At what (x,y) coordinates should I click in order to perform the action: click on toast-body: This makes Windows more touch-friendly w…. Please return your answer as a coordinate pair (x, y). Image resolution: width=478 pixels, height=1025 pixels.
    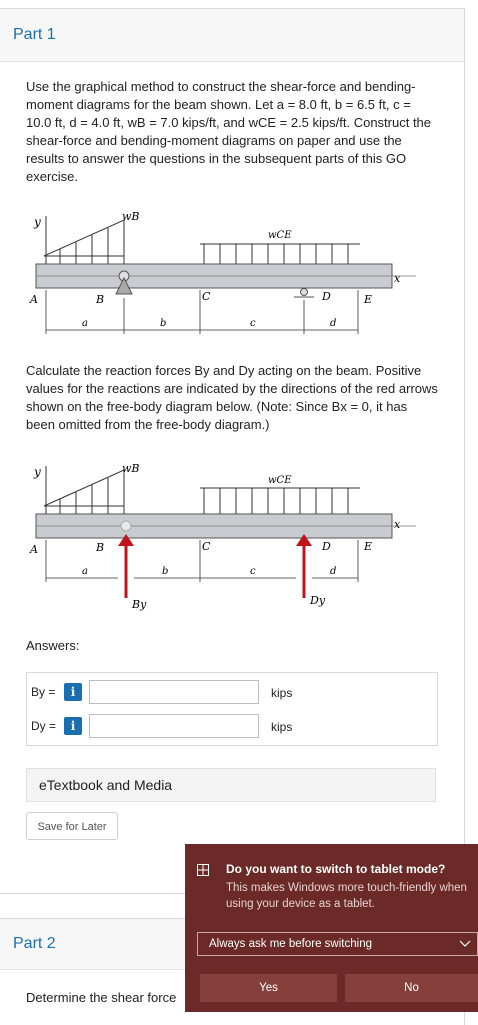
    Looking at the image, I should click on (346, 896).